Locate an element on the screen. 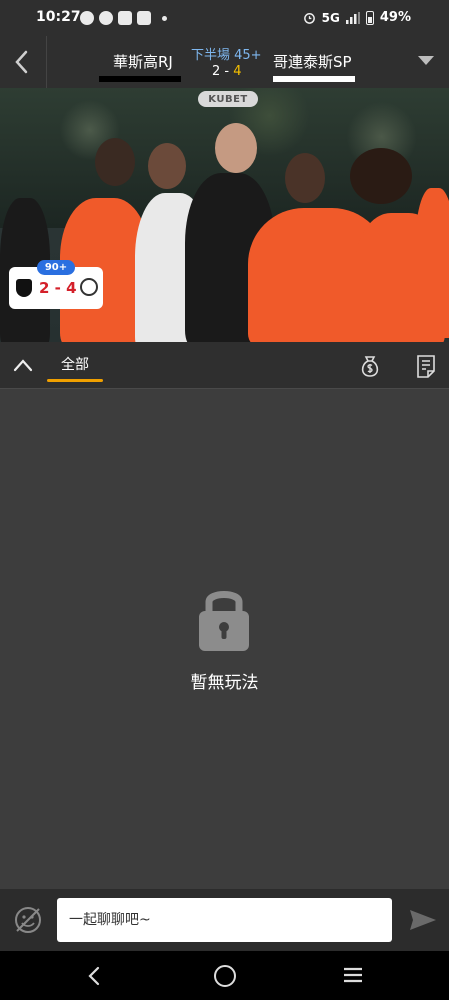  overlay-score: 2 - 4 is located at coordinates (58, 288).